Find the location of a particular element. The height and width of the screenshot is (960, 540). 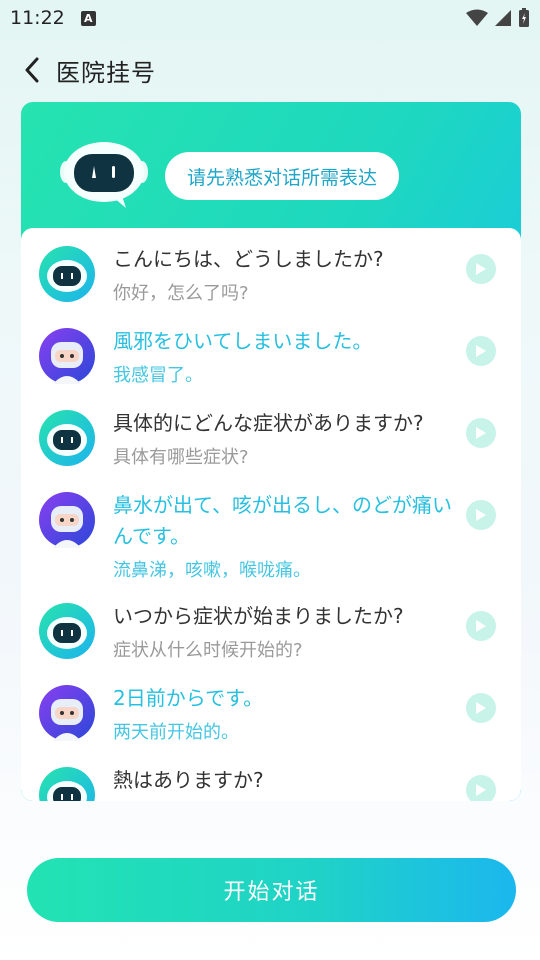

japanese-line: 具体的にどんな症状がありますか? is located at coordinates (268, 423).